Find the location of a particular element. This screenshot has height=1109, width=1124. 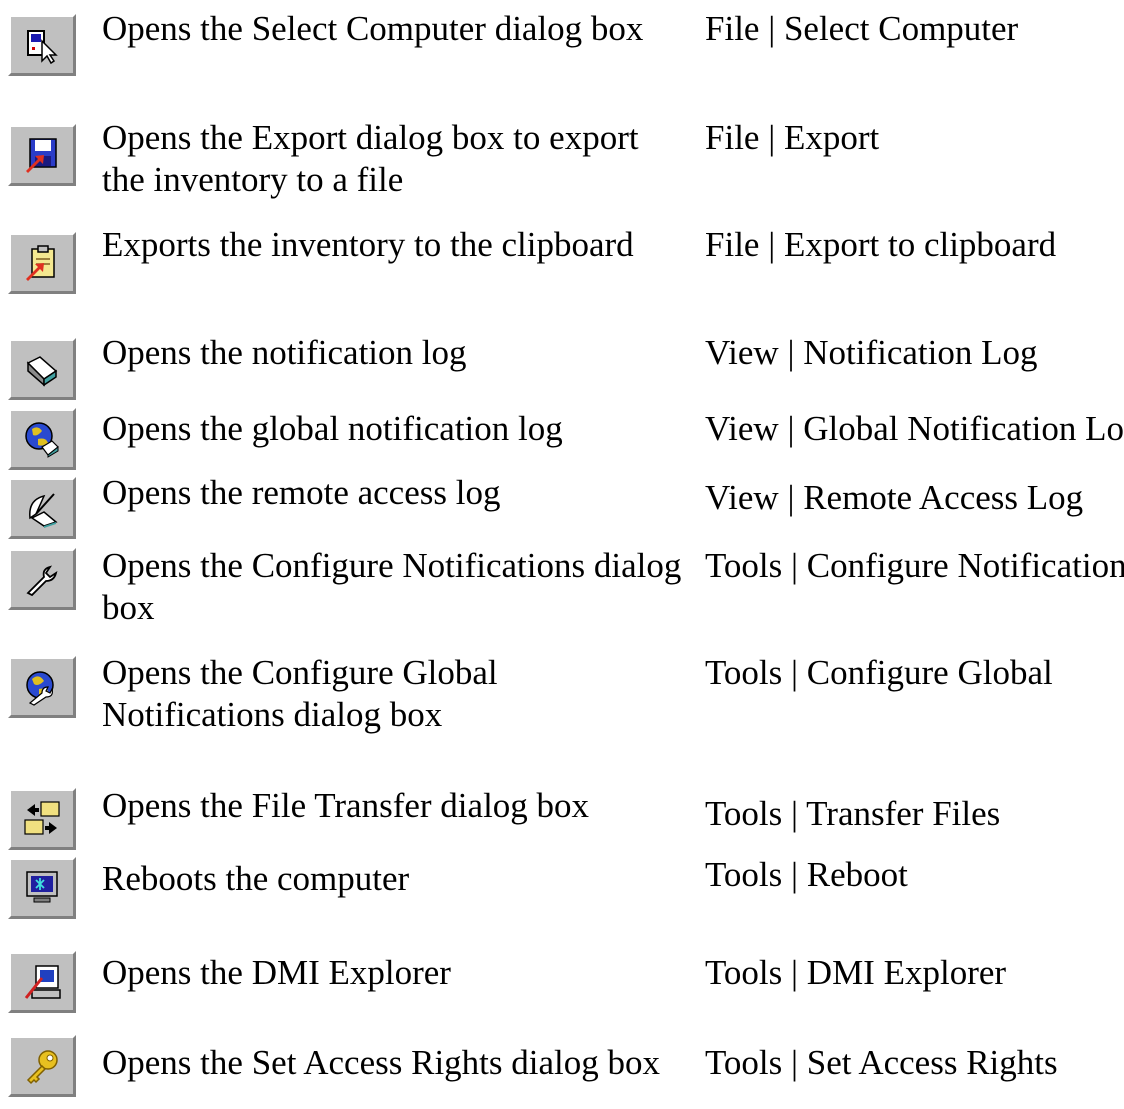

menu-path: Tools | Configure Notifications is located at coordinates (914, 565).